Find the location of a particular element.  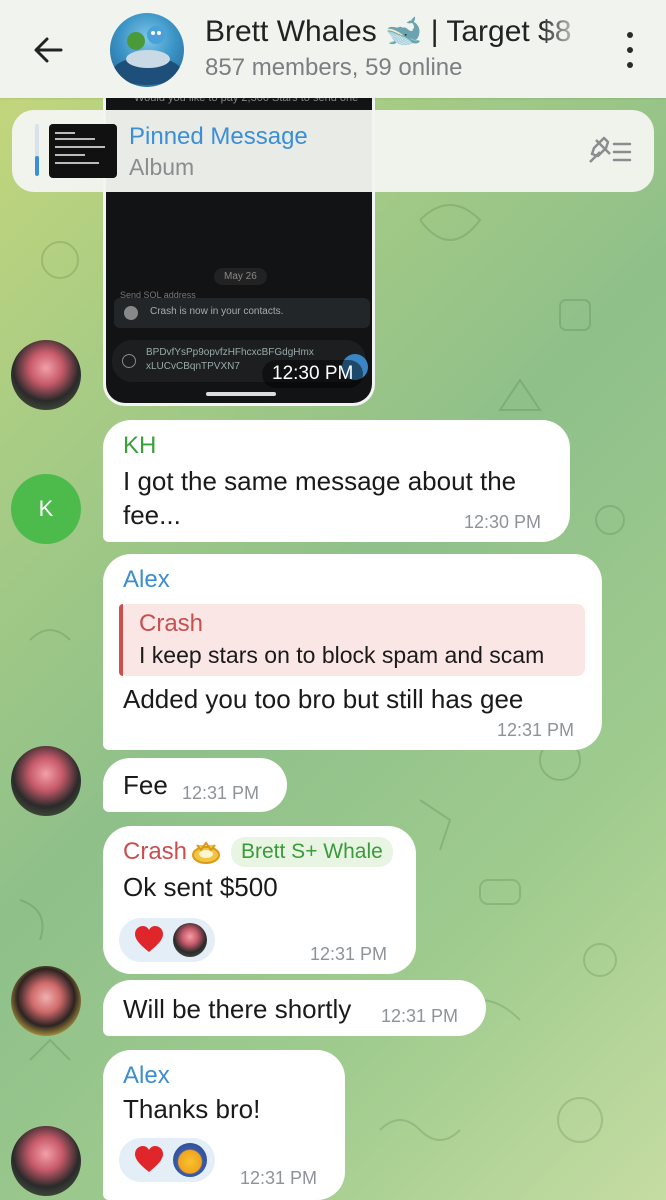

message-bubble: Fee 12:31 PM is located at coordinates (195, 785).